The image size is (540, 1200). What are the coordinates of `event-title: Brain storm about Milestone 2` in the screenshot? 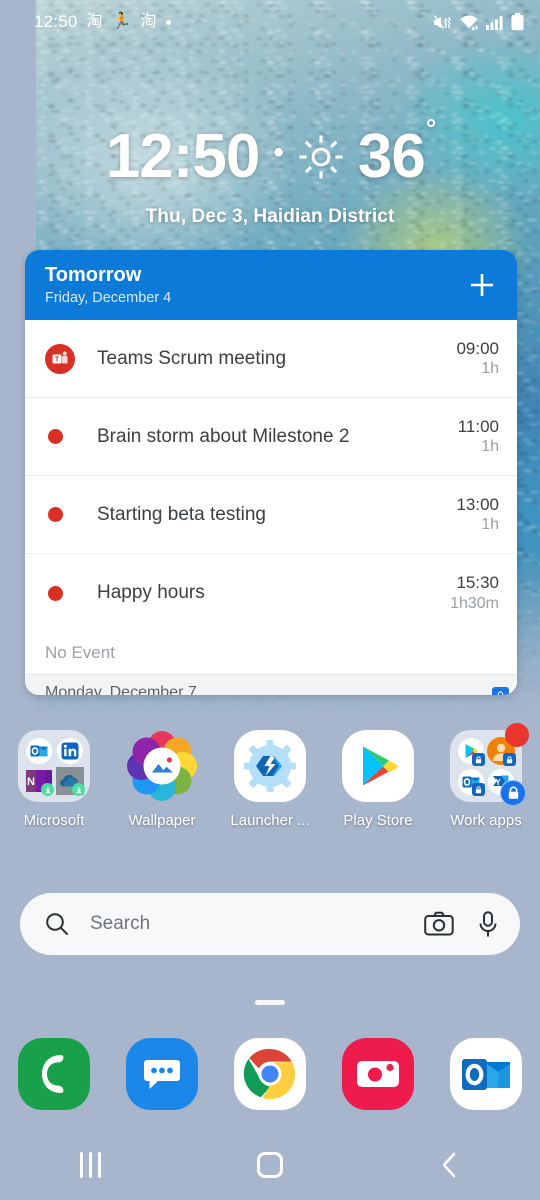 It's located at (223, 436).